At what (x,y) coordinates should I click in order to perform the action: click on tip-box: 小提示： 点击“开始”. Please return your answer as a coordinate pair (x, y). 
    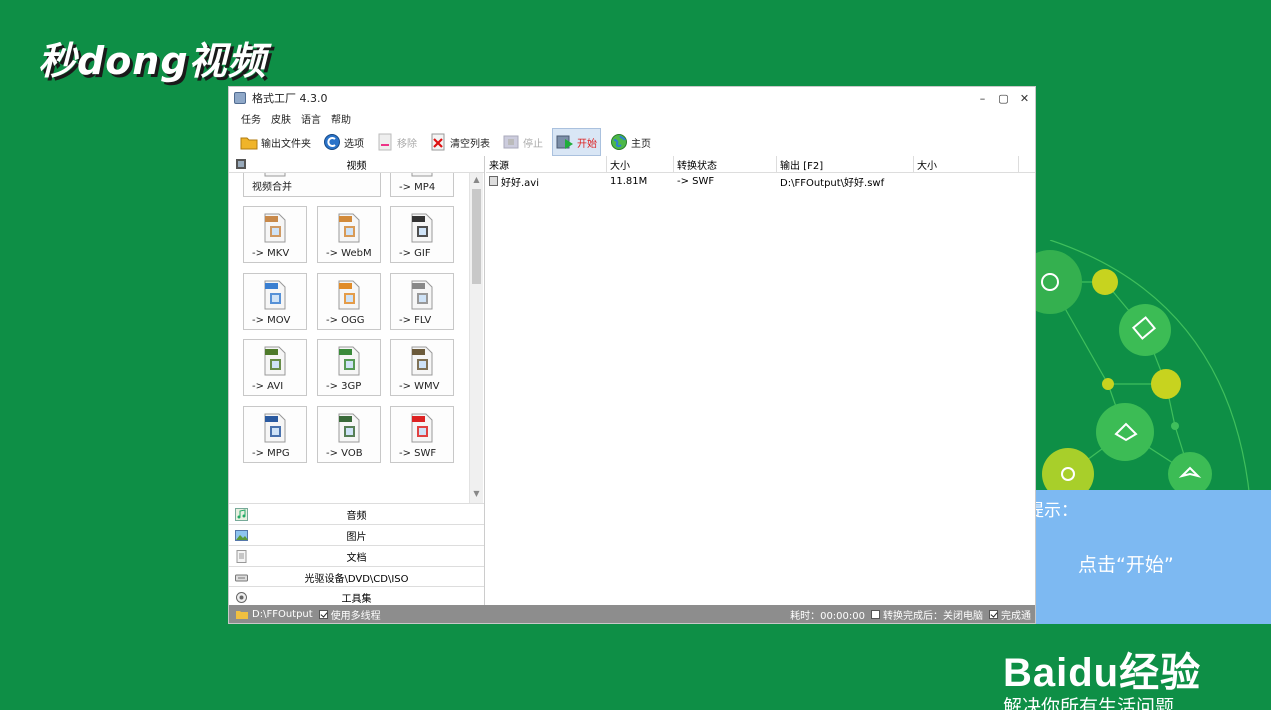
    Looking at the image, I should click on (1139, 557).